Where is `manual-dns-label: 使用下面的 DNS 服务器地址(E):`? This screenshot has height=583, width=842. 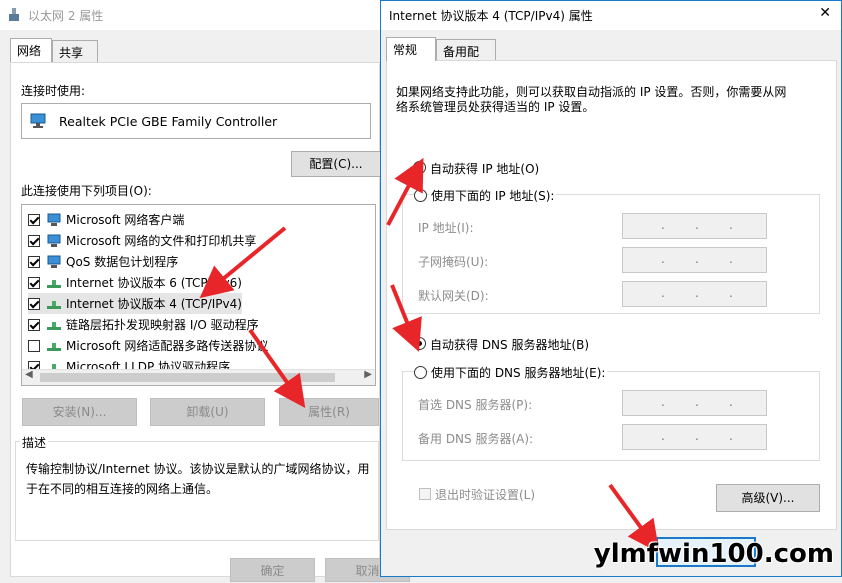 manual-dns-label: 使用下面的 DNS 服务器地址(E): is located at coordinates (518, 372).